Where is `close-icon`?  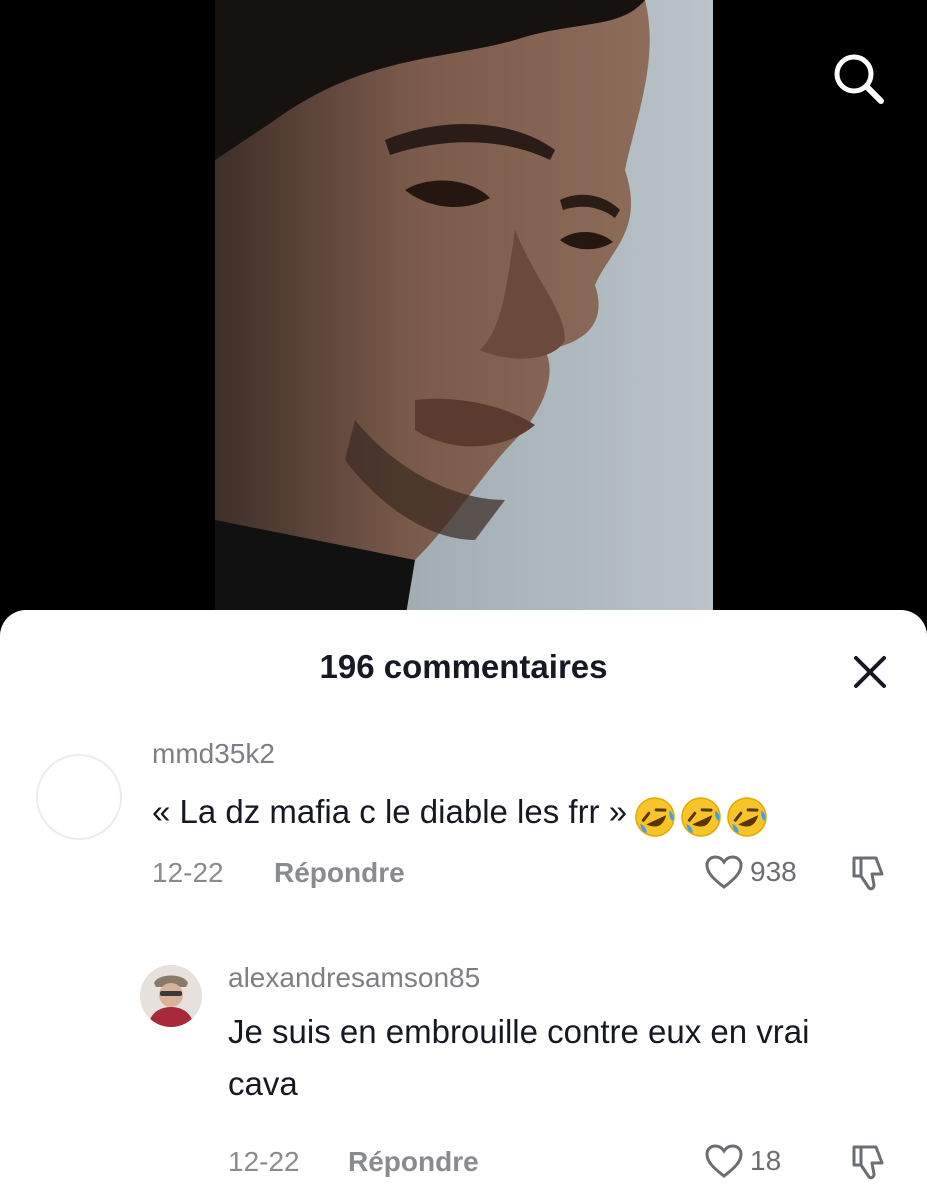
close-icon is located at coordinates (870, 672).